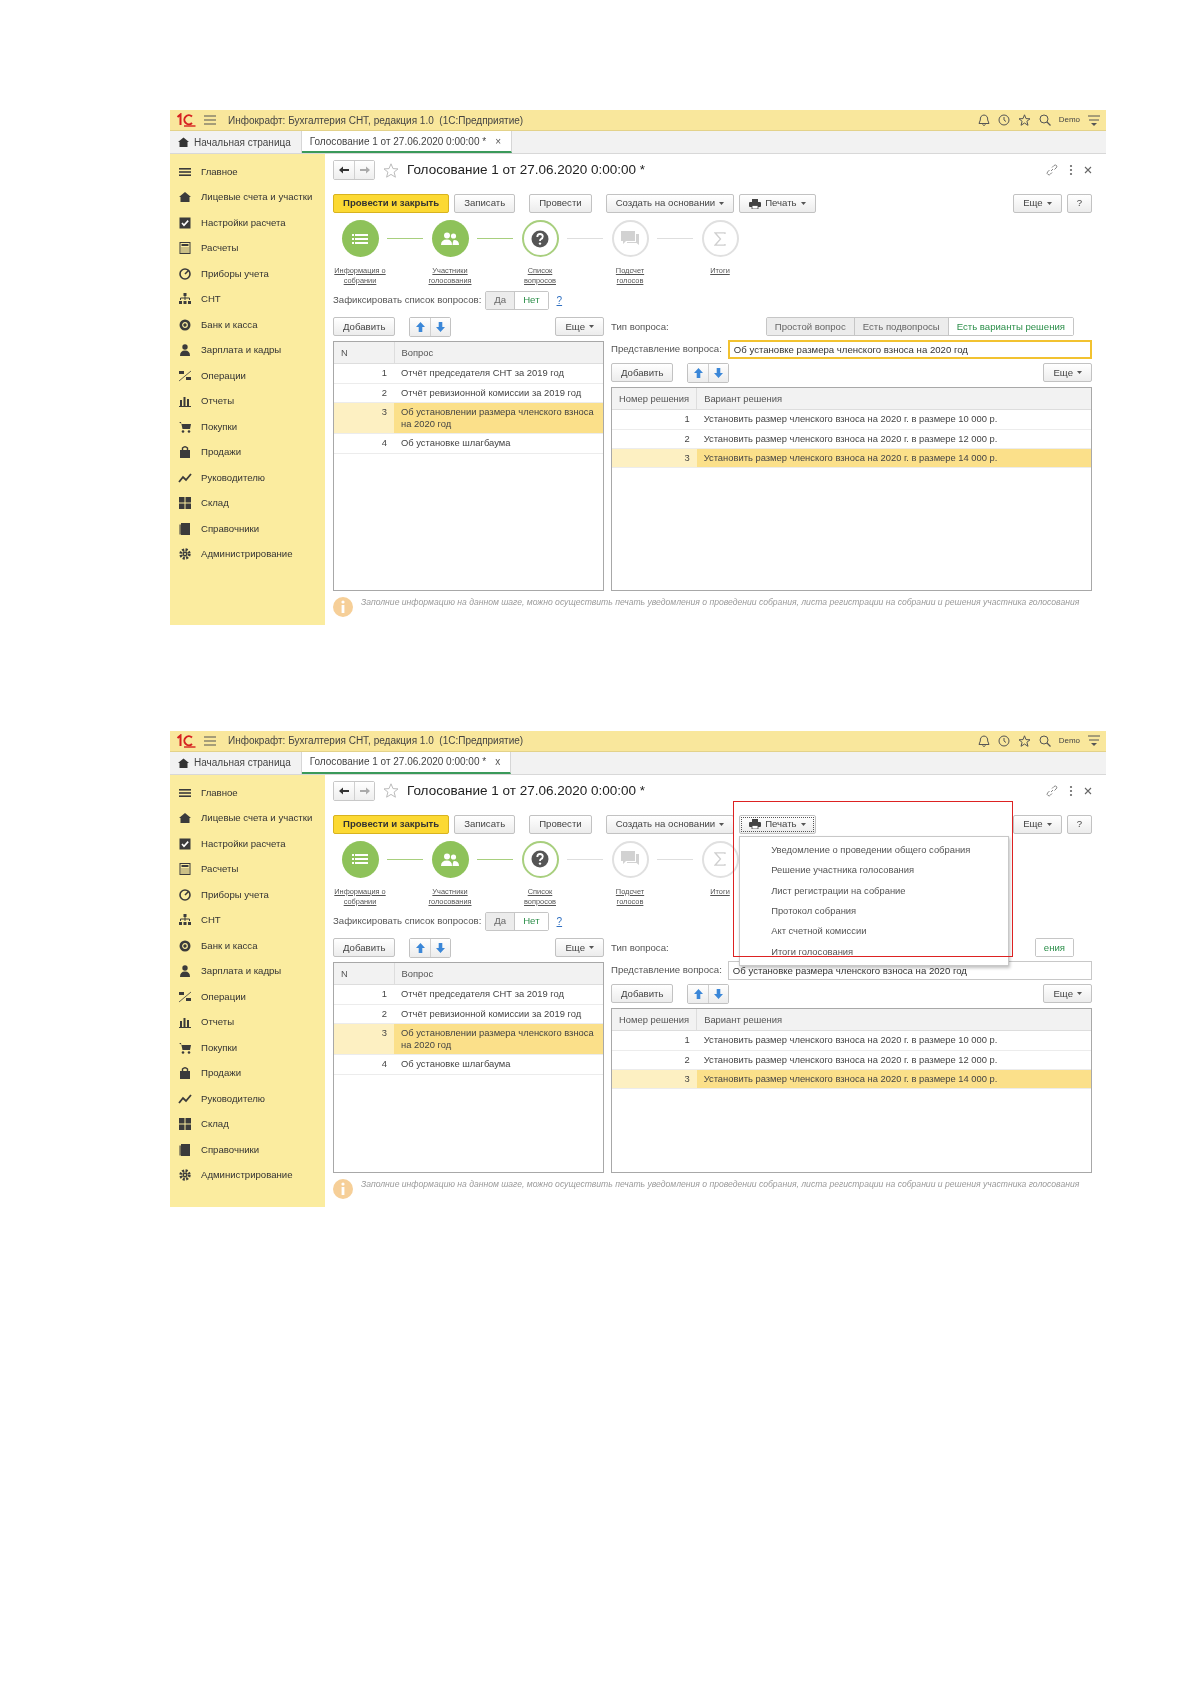 Image resolution: width=1191 pixels, height=1684 pixels. What do you see at coordinates (874, 911) in the screenshot?
I see `menu-item: Протокол собрания` at bounding box center [874, 911].